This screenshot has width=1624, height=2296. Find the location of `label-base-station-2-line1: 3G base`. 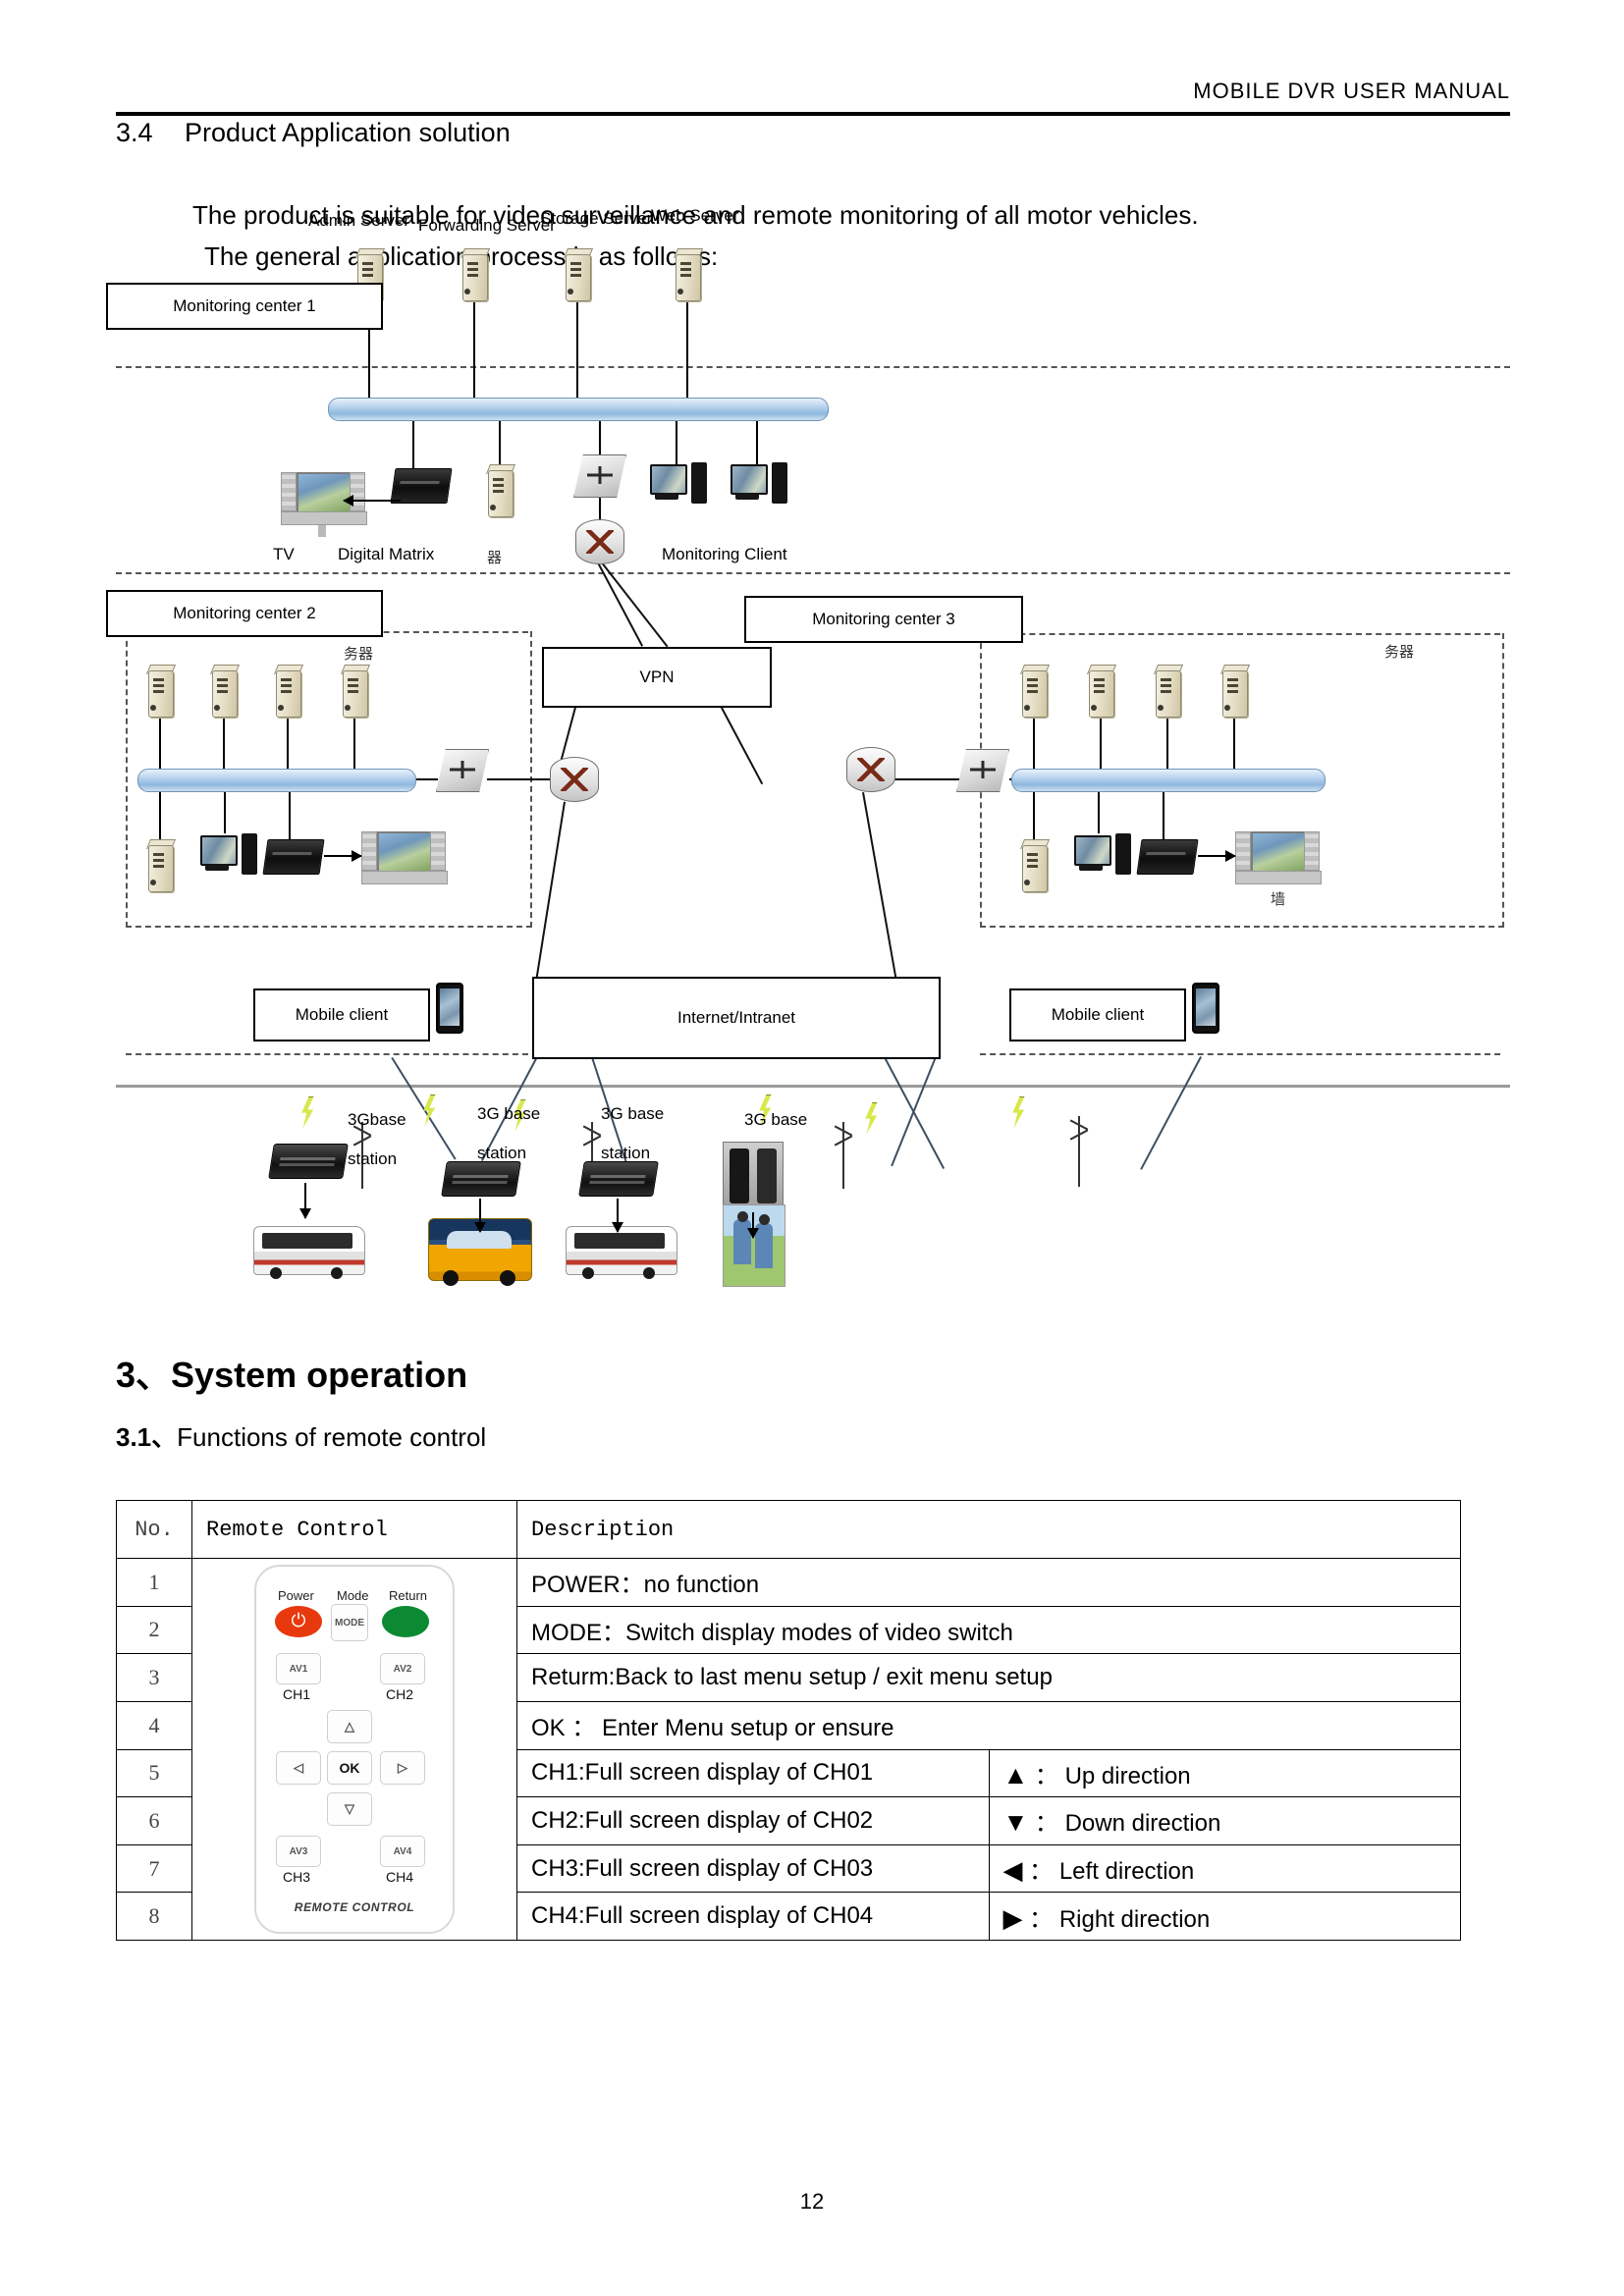

label-base-station-2-line1: 3G base is located at coordinates (509, 1113).